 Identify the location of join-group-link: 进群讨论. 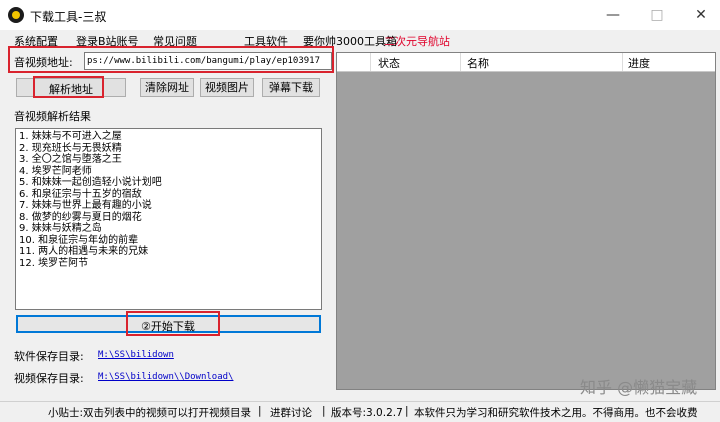
(291, 412).